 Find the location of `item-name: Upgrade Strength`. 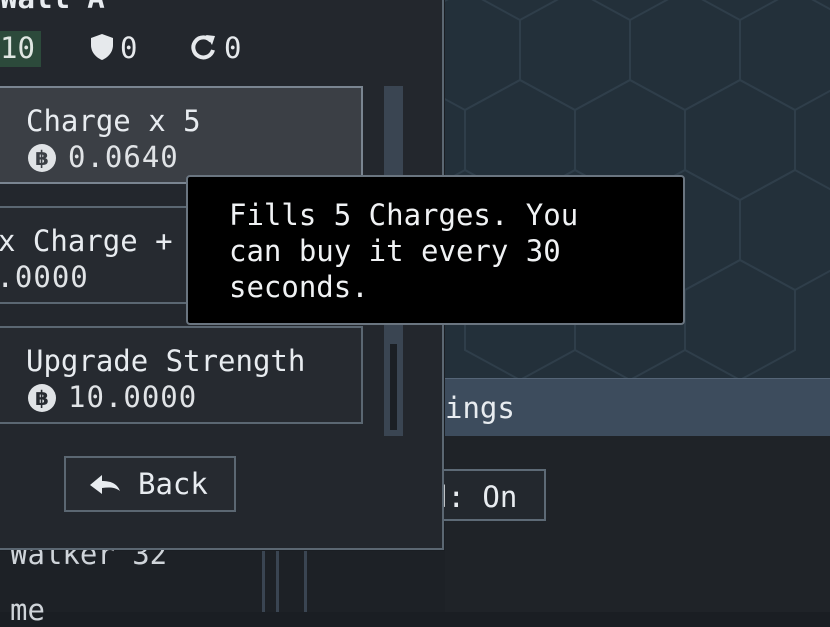

item-name: Upgrade Strength is located at coordinates (166, 361).